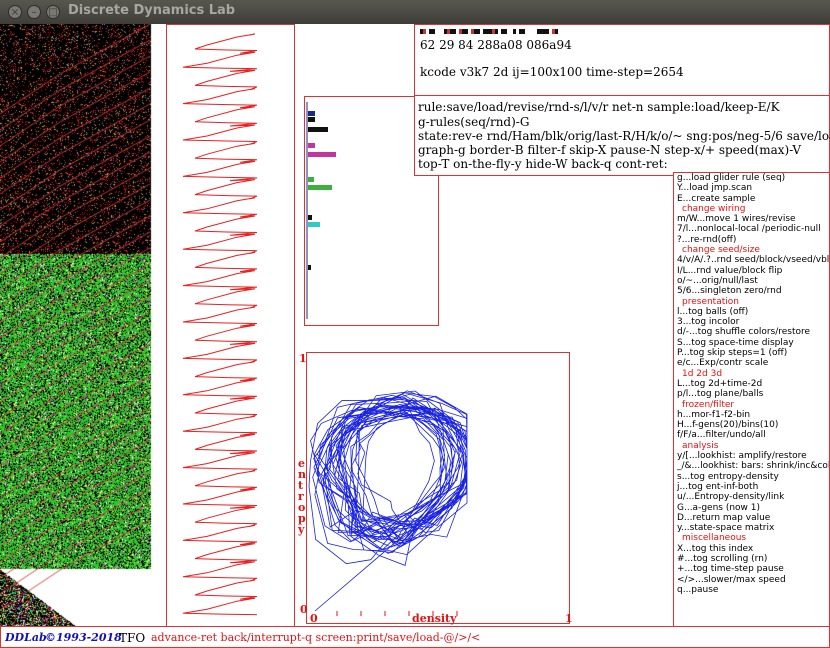 The width and height of the screenshot is (830, 648). I want to click on entropy-pulse-line, so click(220, 324).